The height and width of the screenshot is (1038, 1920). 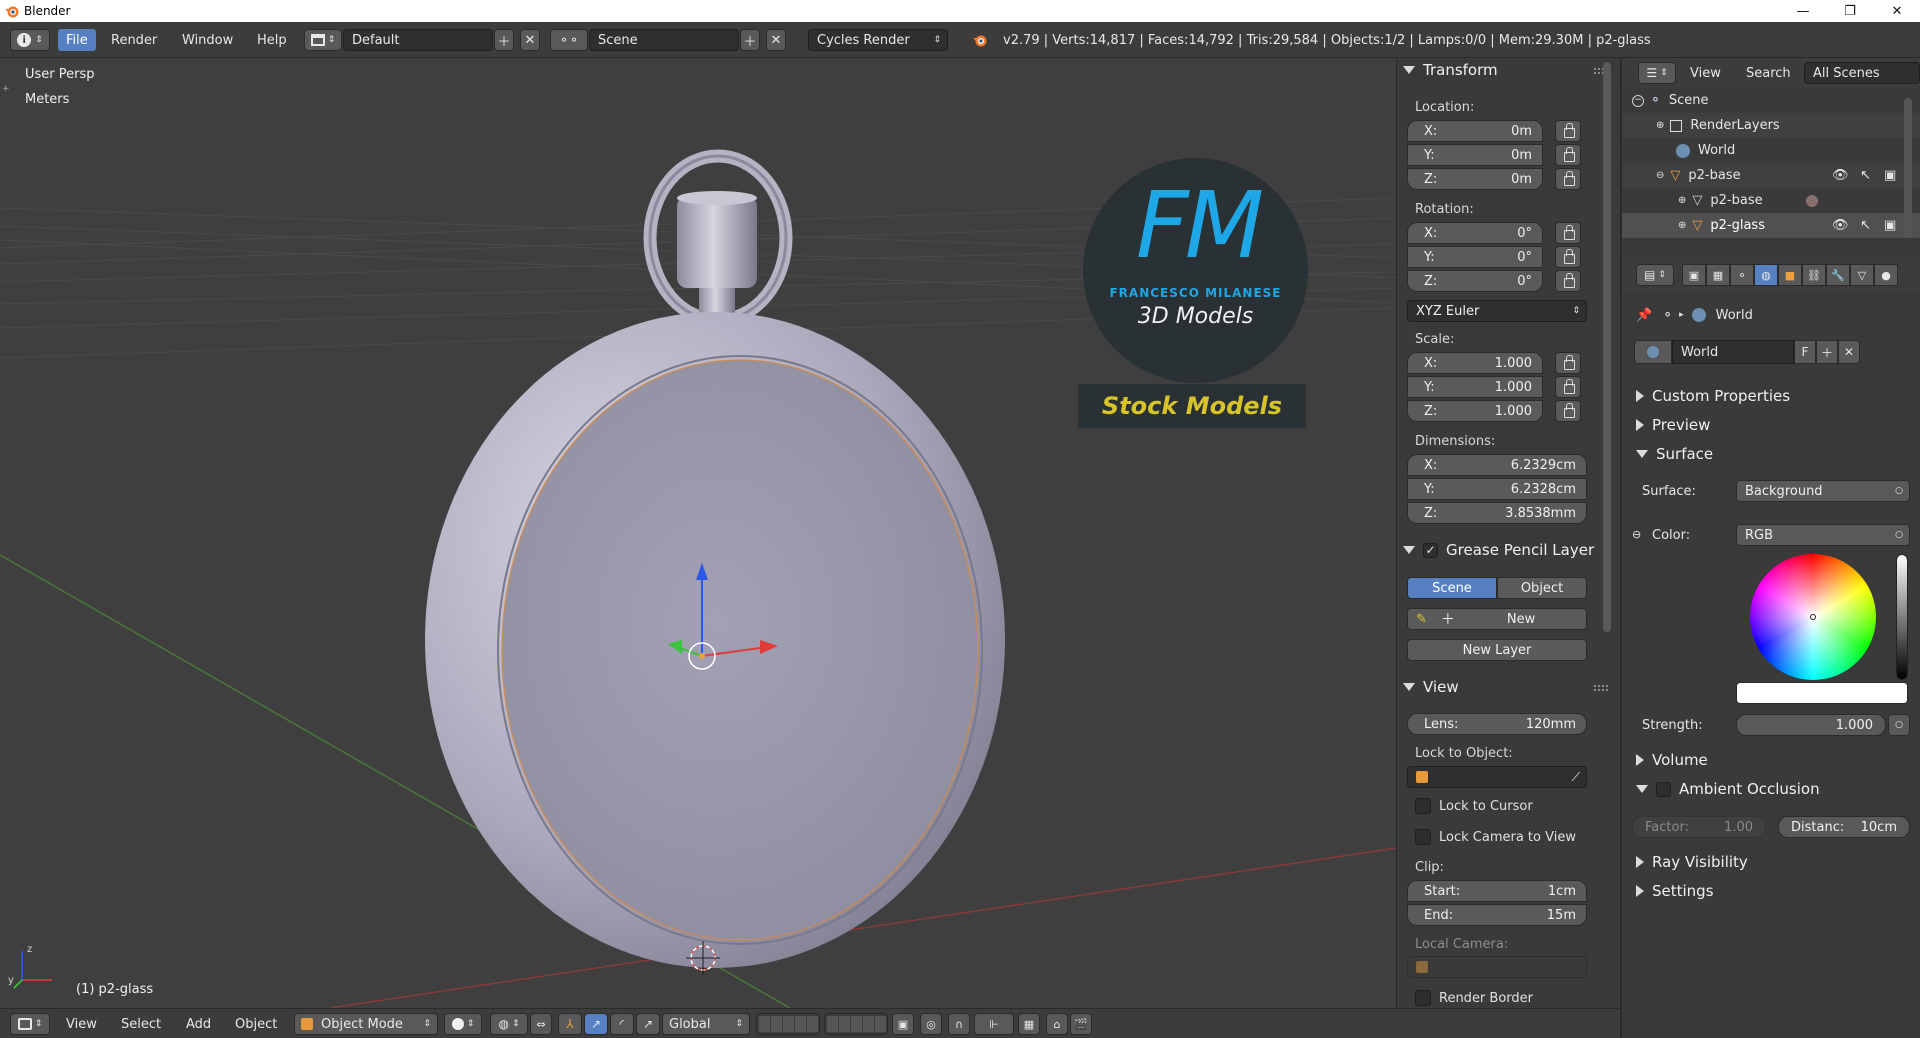 I want to click on unlink-world-button: ✕, so click(x=1849, y=352).